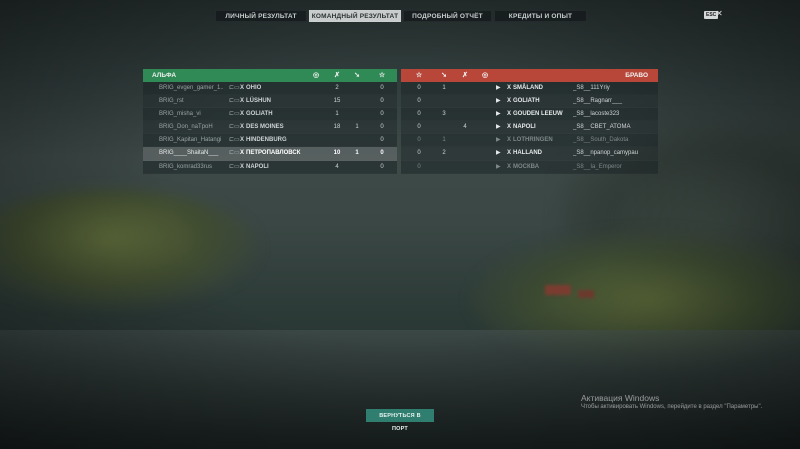 The width and height of the screenshot is (800, 449). Describe the element at coordinates (337, 153) in the screenshot. I see `stat-kills: 10` at that location.